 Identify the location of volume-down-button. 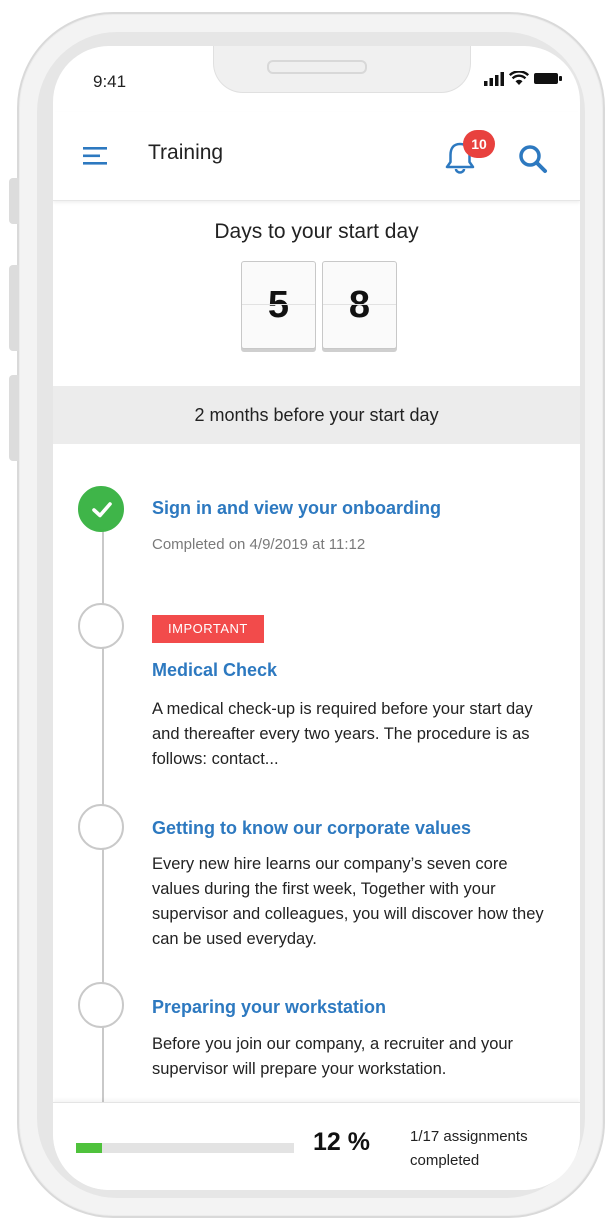
(14, 418).